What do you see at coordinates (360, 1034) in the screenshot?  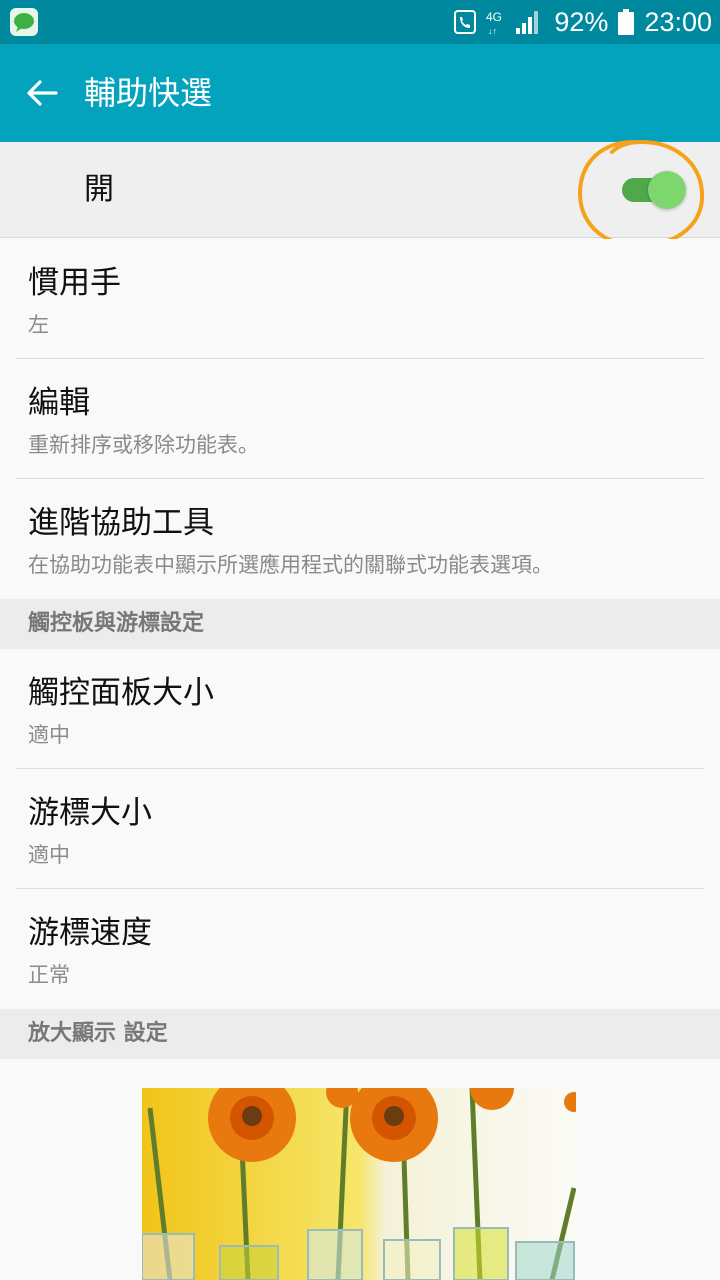 I see `section-header-magnify: 放大顯示 設定` at bounding box center [360, 1034].